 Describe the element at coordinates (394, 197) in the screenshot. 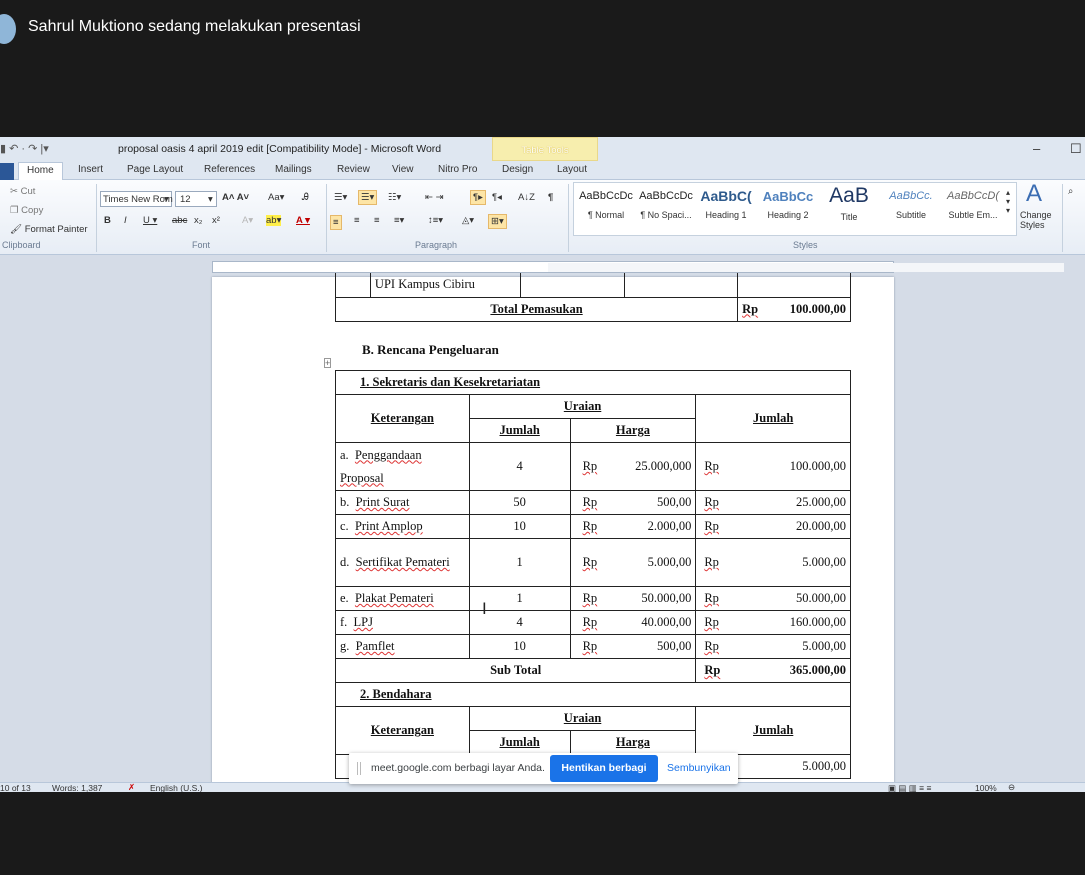

I see `multilevel-list-icon: ☷▾` at that location.